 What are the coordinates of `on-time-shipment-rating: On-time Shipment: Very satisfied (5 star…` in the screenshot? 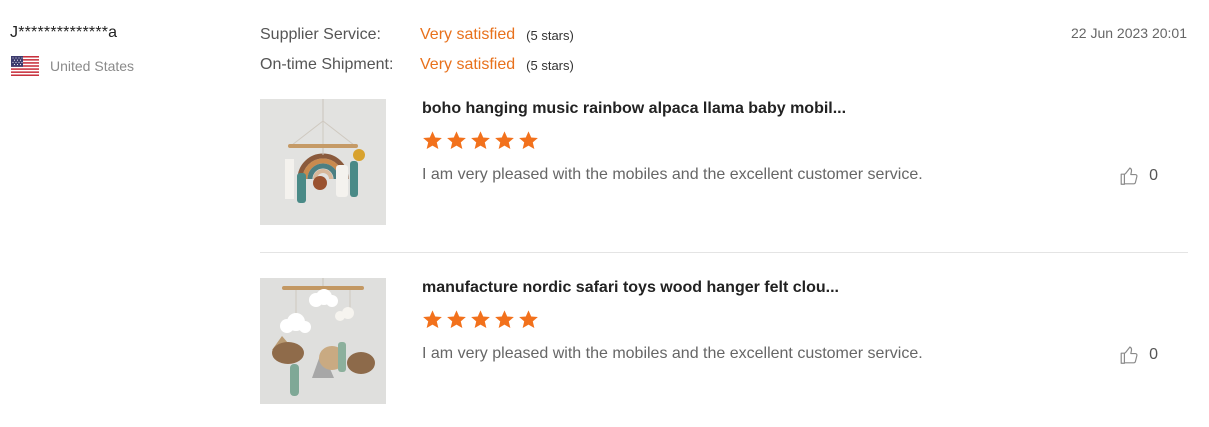 It's located at (417, 65).